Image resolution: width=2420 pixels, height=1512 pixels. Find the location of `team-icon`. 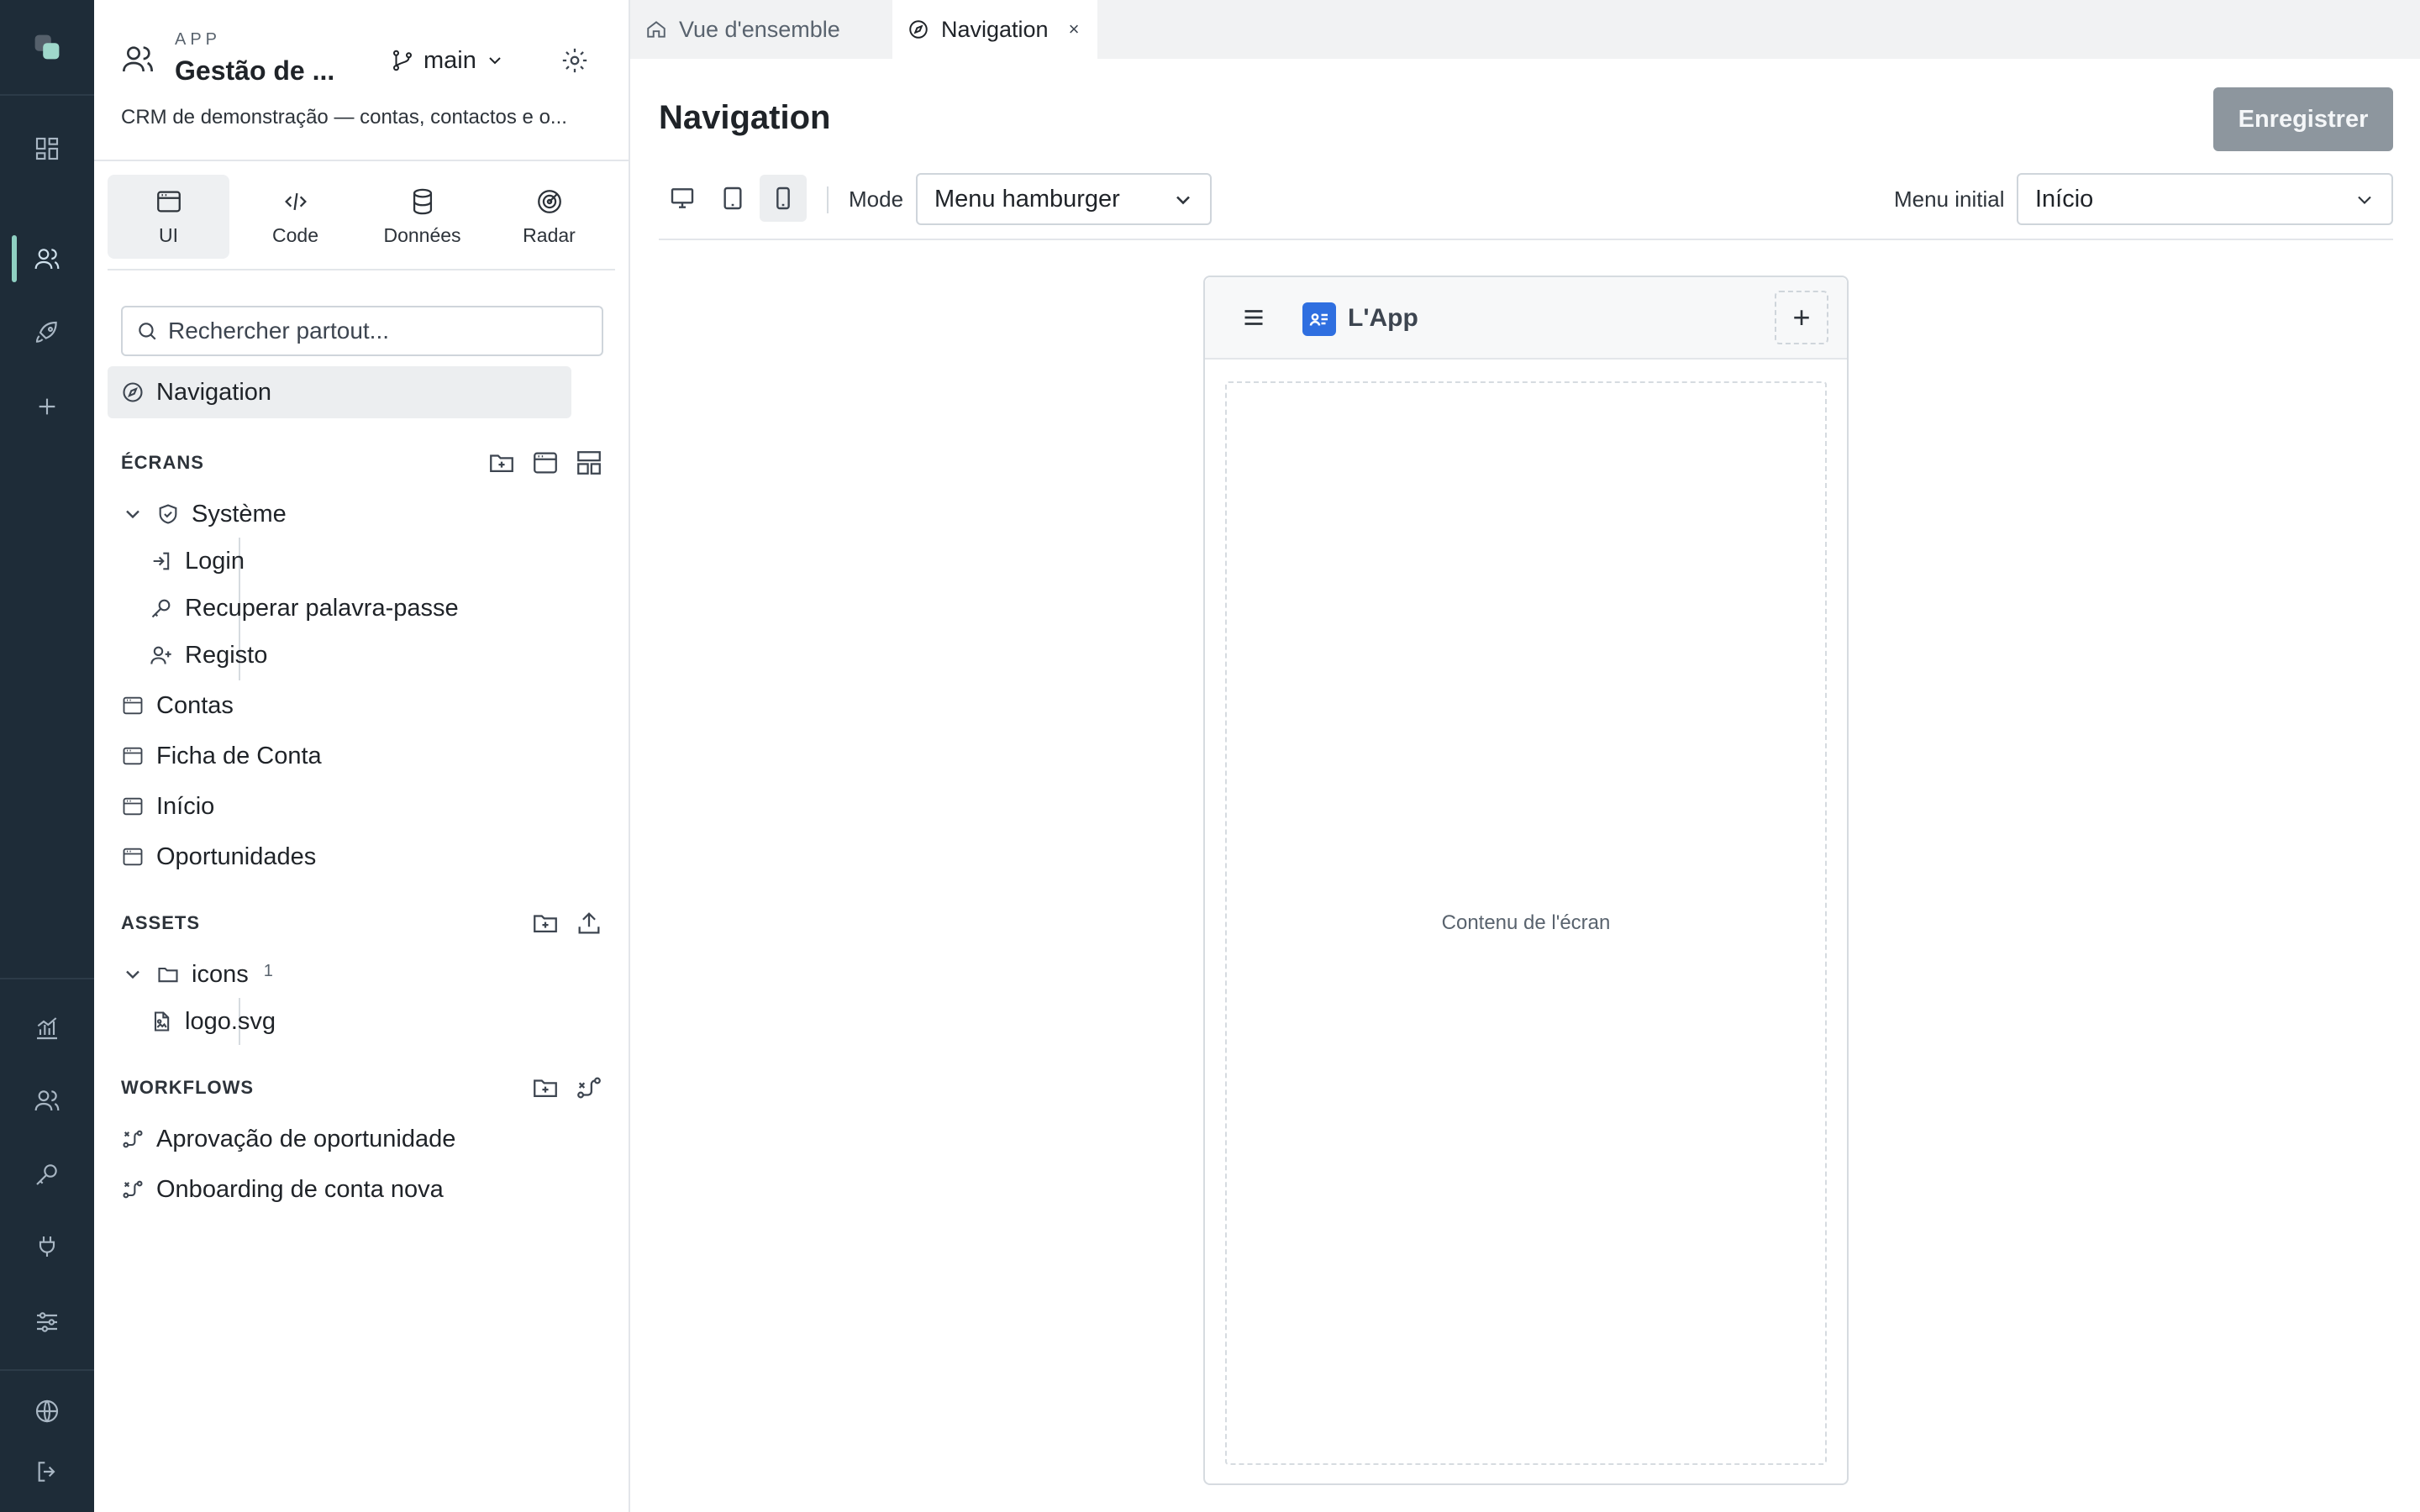

team-icon is located at coordinates (47, 1100).